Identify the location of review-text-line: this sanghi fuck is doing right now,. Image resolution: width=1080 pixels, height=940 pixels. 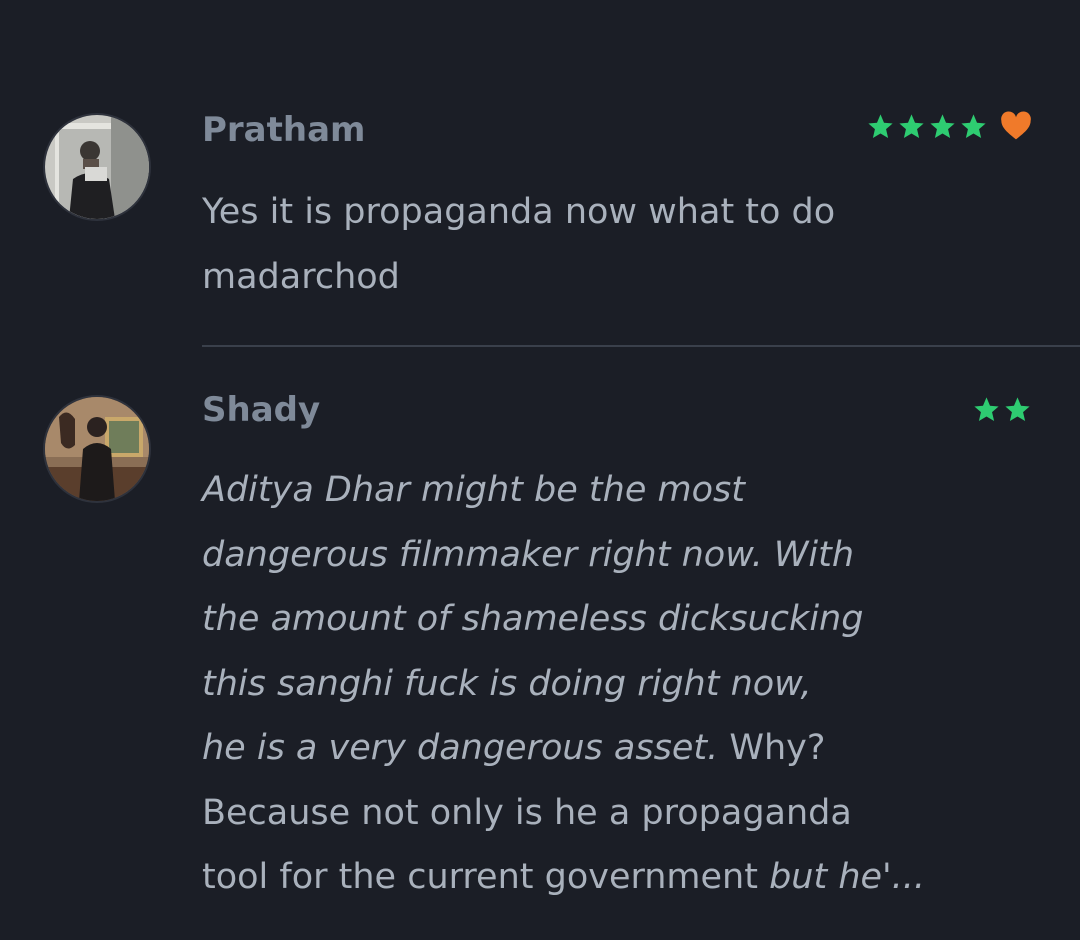
(507, 683).